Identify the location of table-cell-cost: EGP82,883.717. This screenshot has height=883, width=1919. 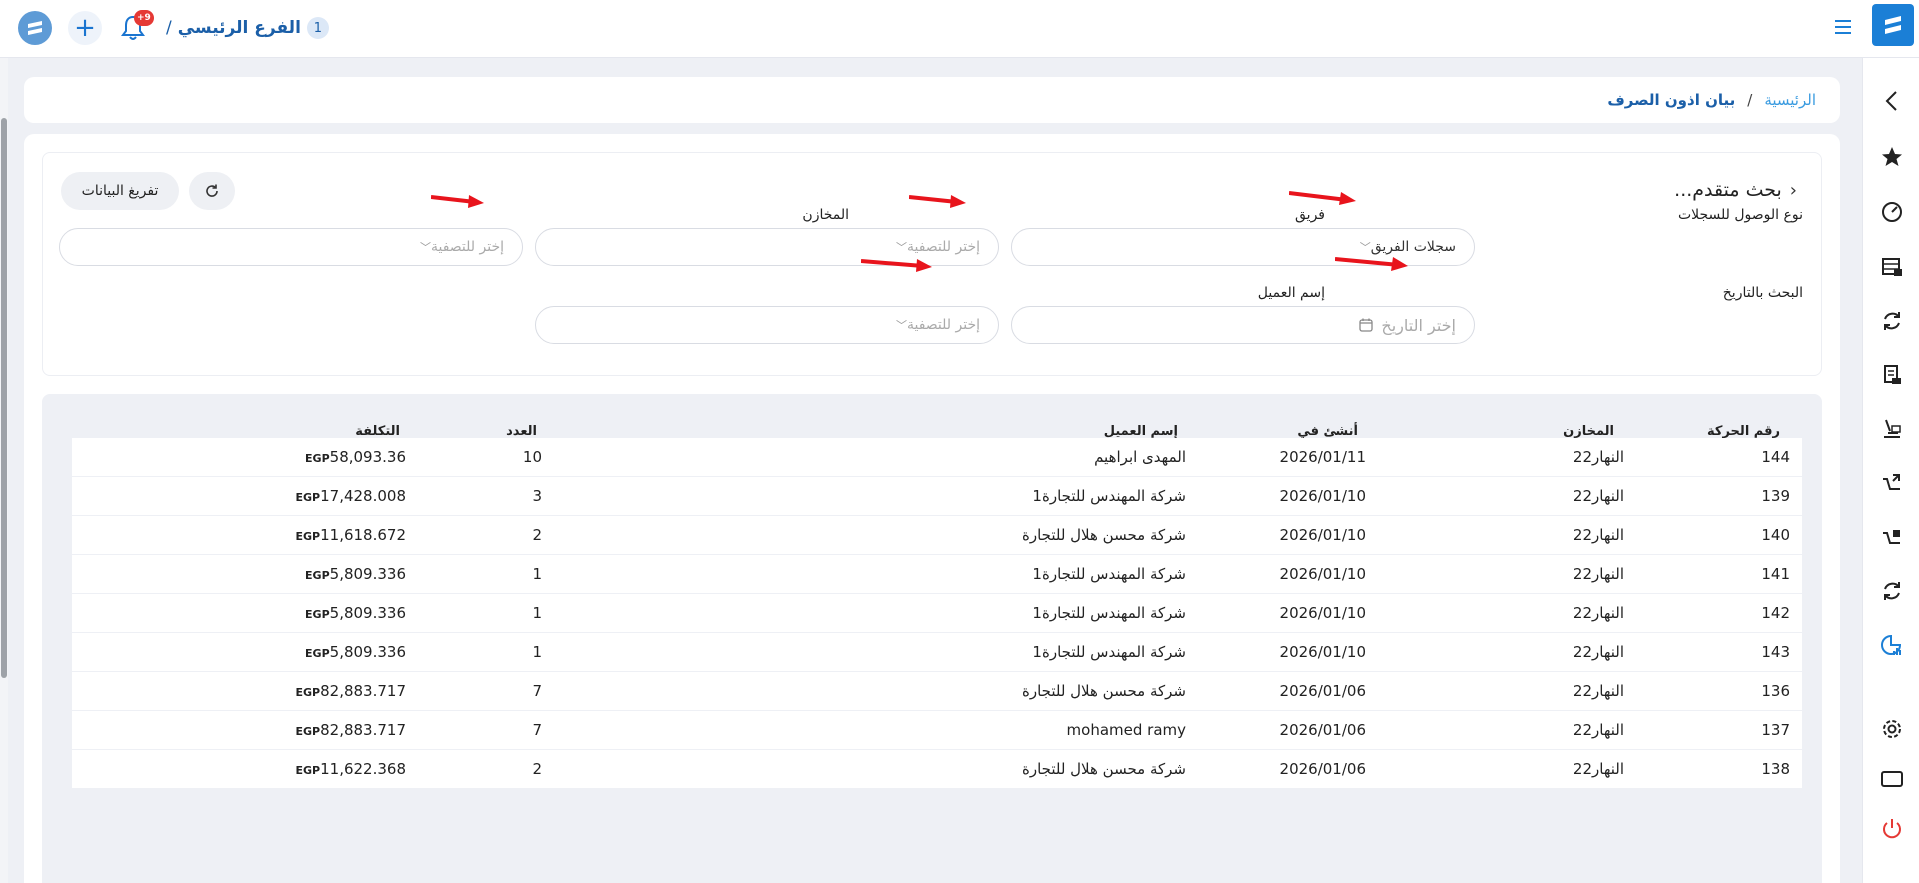
(349, 730).